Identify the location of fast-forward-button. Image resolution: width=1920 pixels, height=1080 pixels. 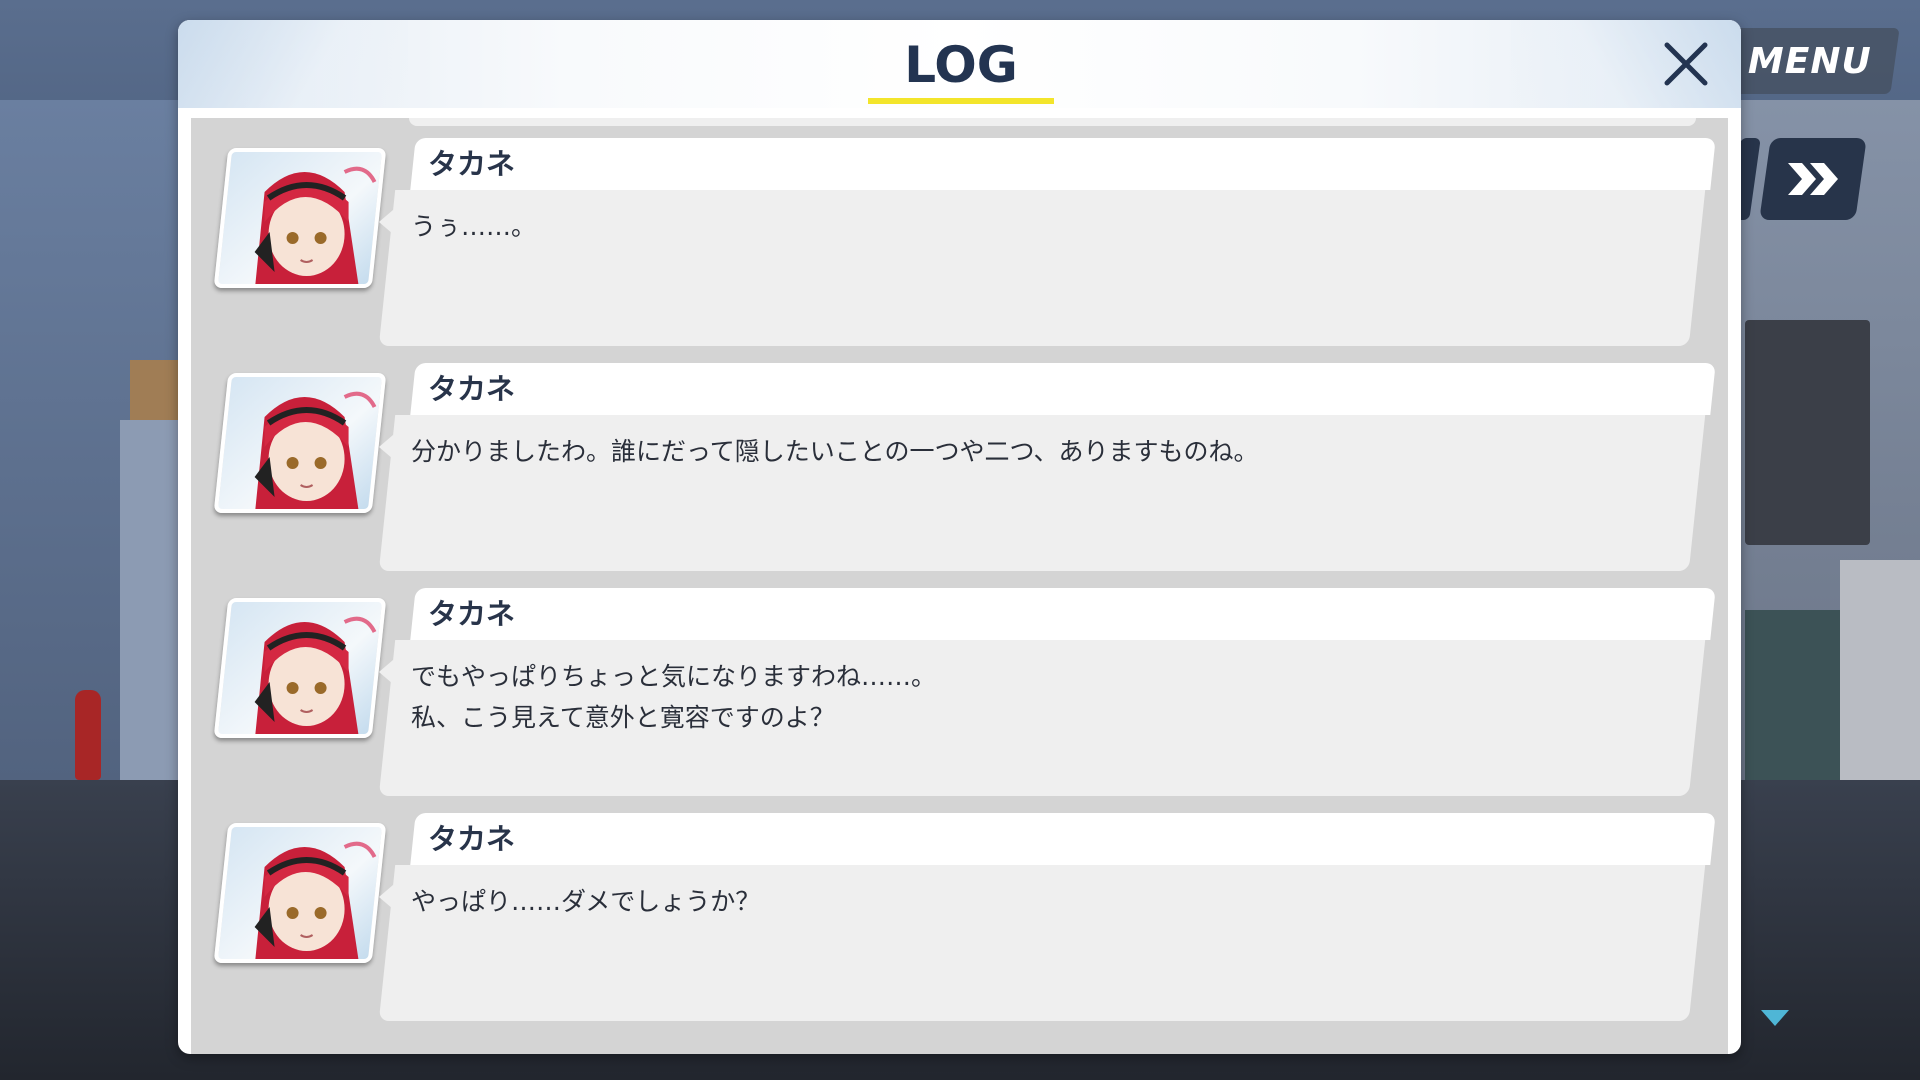
(1813, 179).